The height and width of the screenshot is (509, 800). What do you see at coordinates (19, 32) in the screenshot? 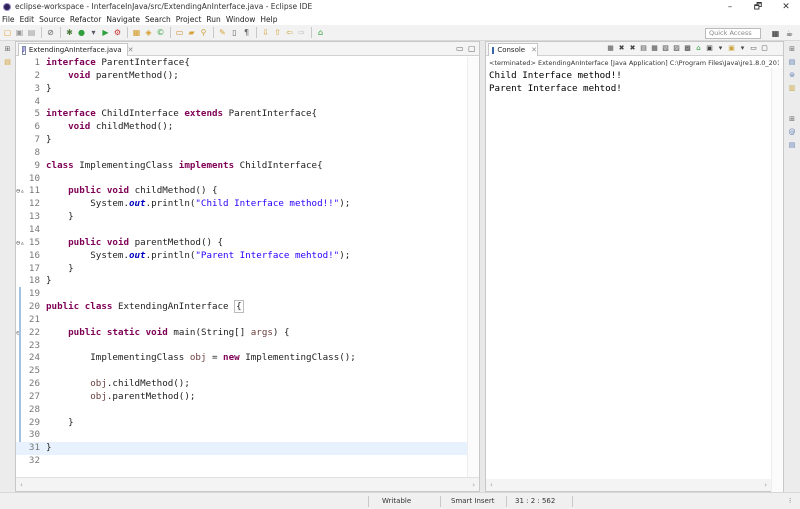
I see `save-icon: ▣` at bounding box center [19, 32].